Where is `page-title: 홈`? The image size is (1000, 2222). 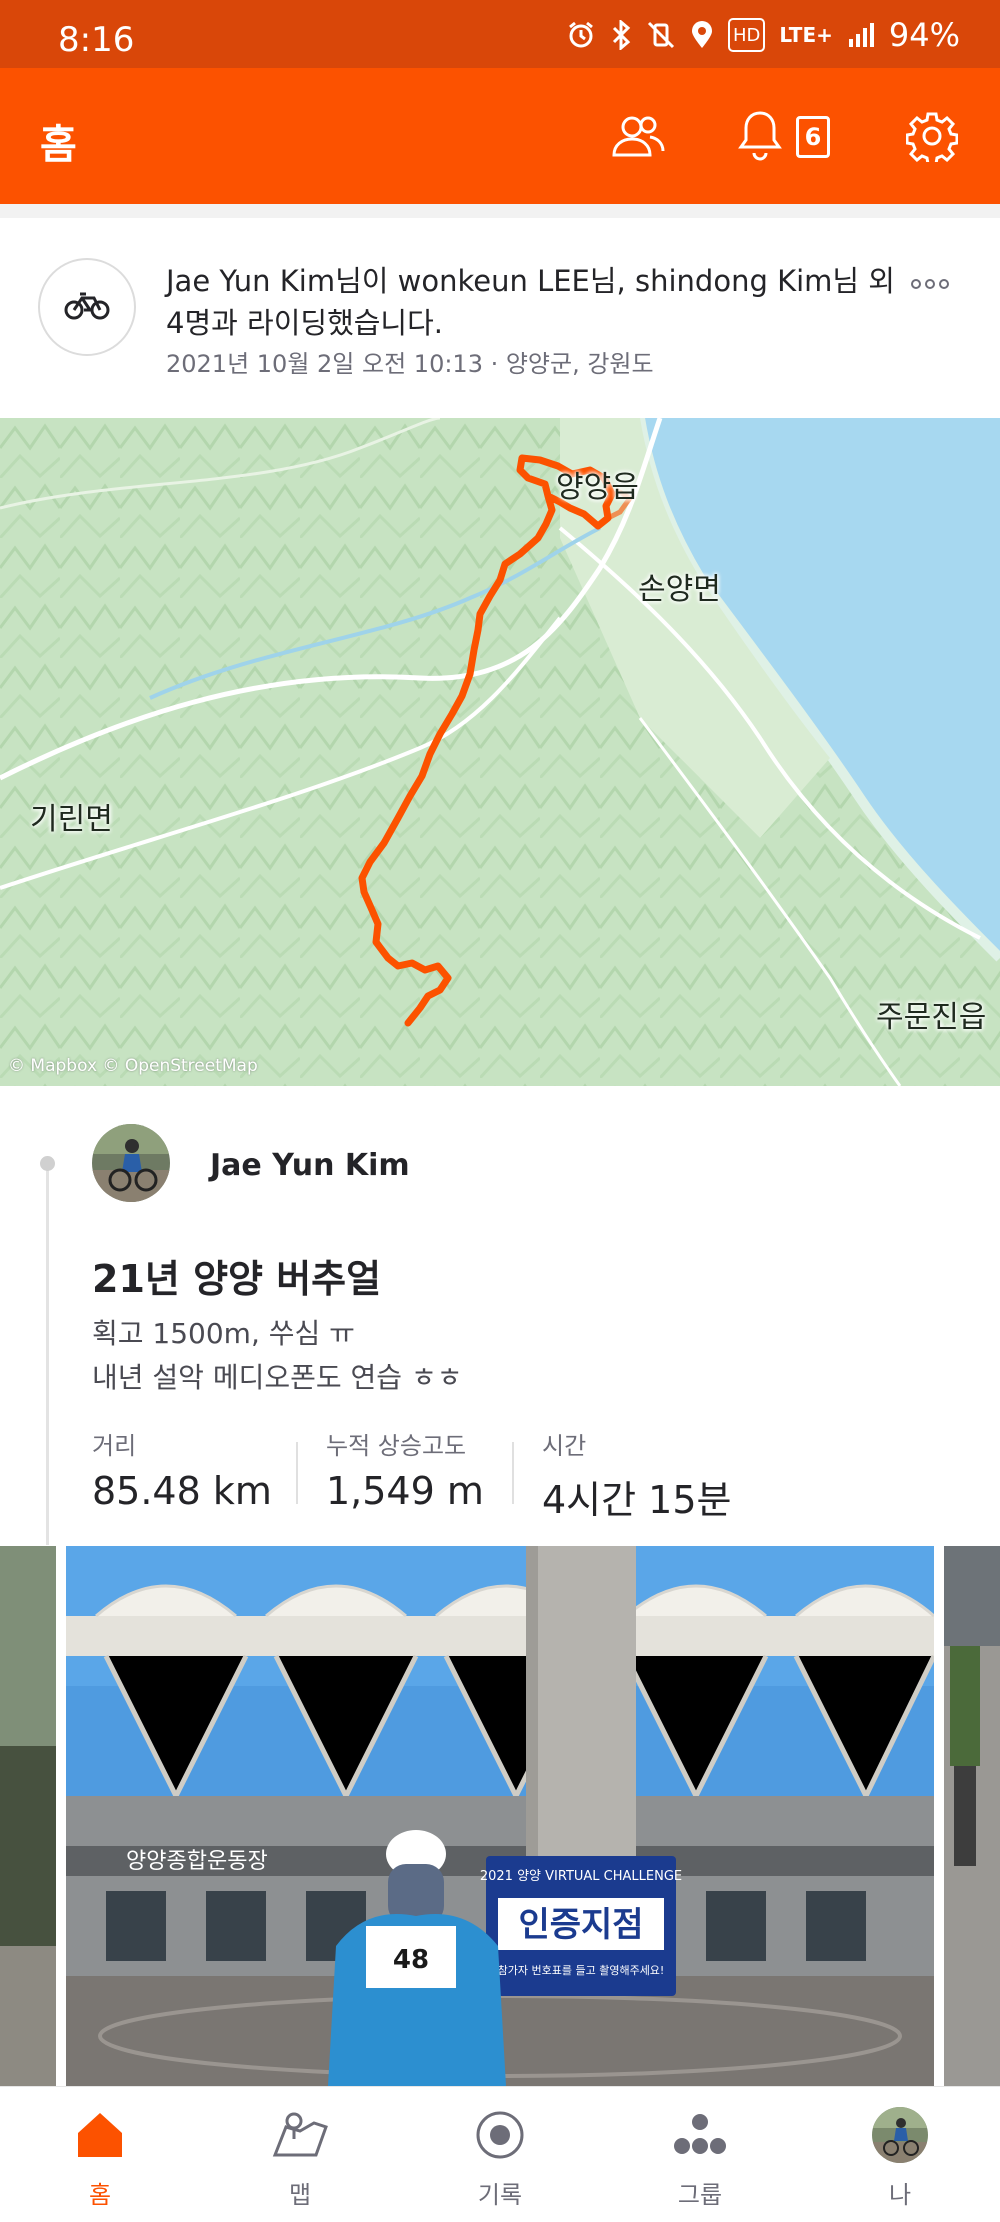 page-title: 홈 is located at coordinates (58, 145).